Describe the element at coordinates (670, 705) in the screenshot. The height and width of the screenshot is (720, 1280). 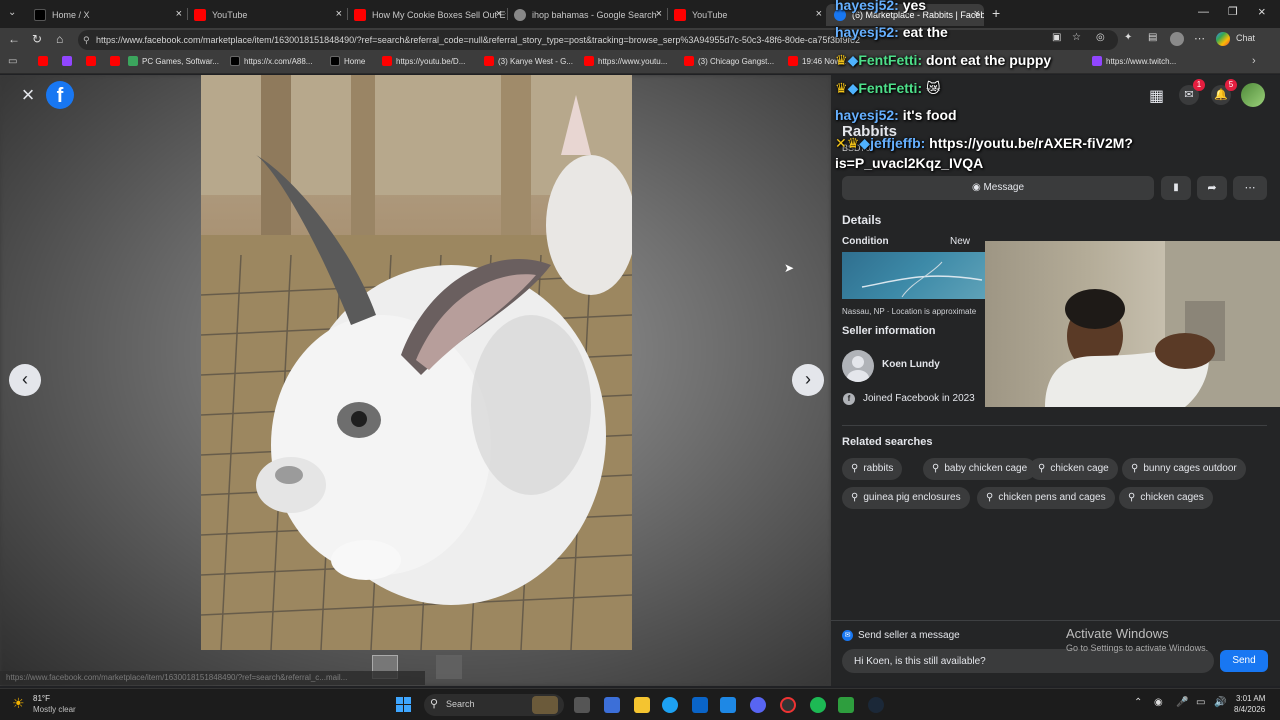
I see `chrome-icon` at that location.